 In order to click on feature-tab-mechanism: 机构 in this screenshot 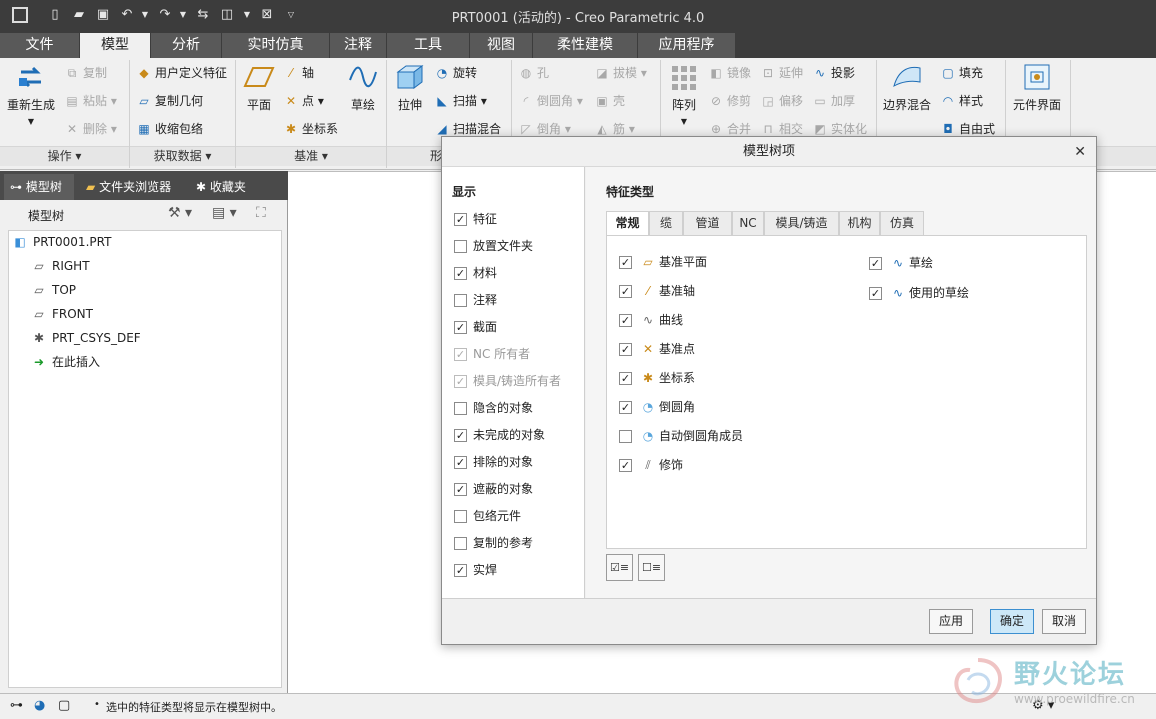, I will do `click(859, 223)`.